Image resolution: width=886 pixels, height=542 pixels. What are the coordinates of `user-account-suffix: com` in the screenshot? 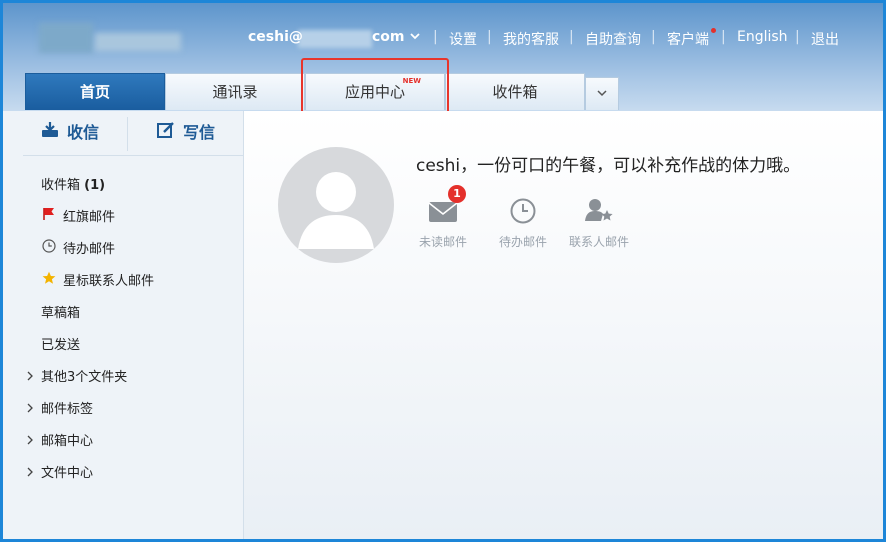 It's located at (388, 37).